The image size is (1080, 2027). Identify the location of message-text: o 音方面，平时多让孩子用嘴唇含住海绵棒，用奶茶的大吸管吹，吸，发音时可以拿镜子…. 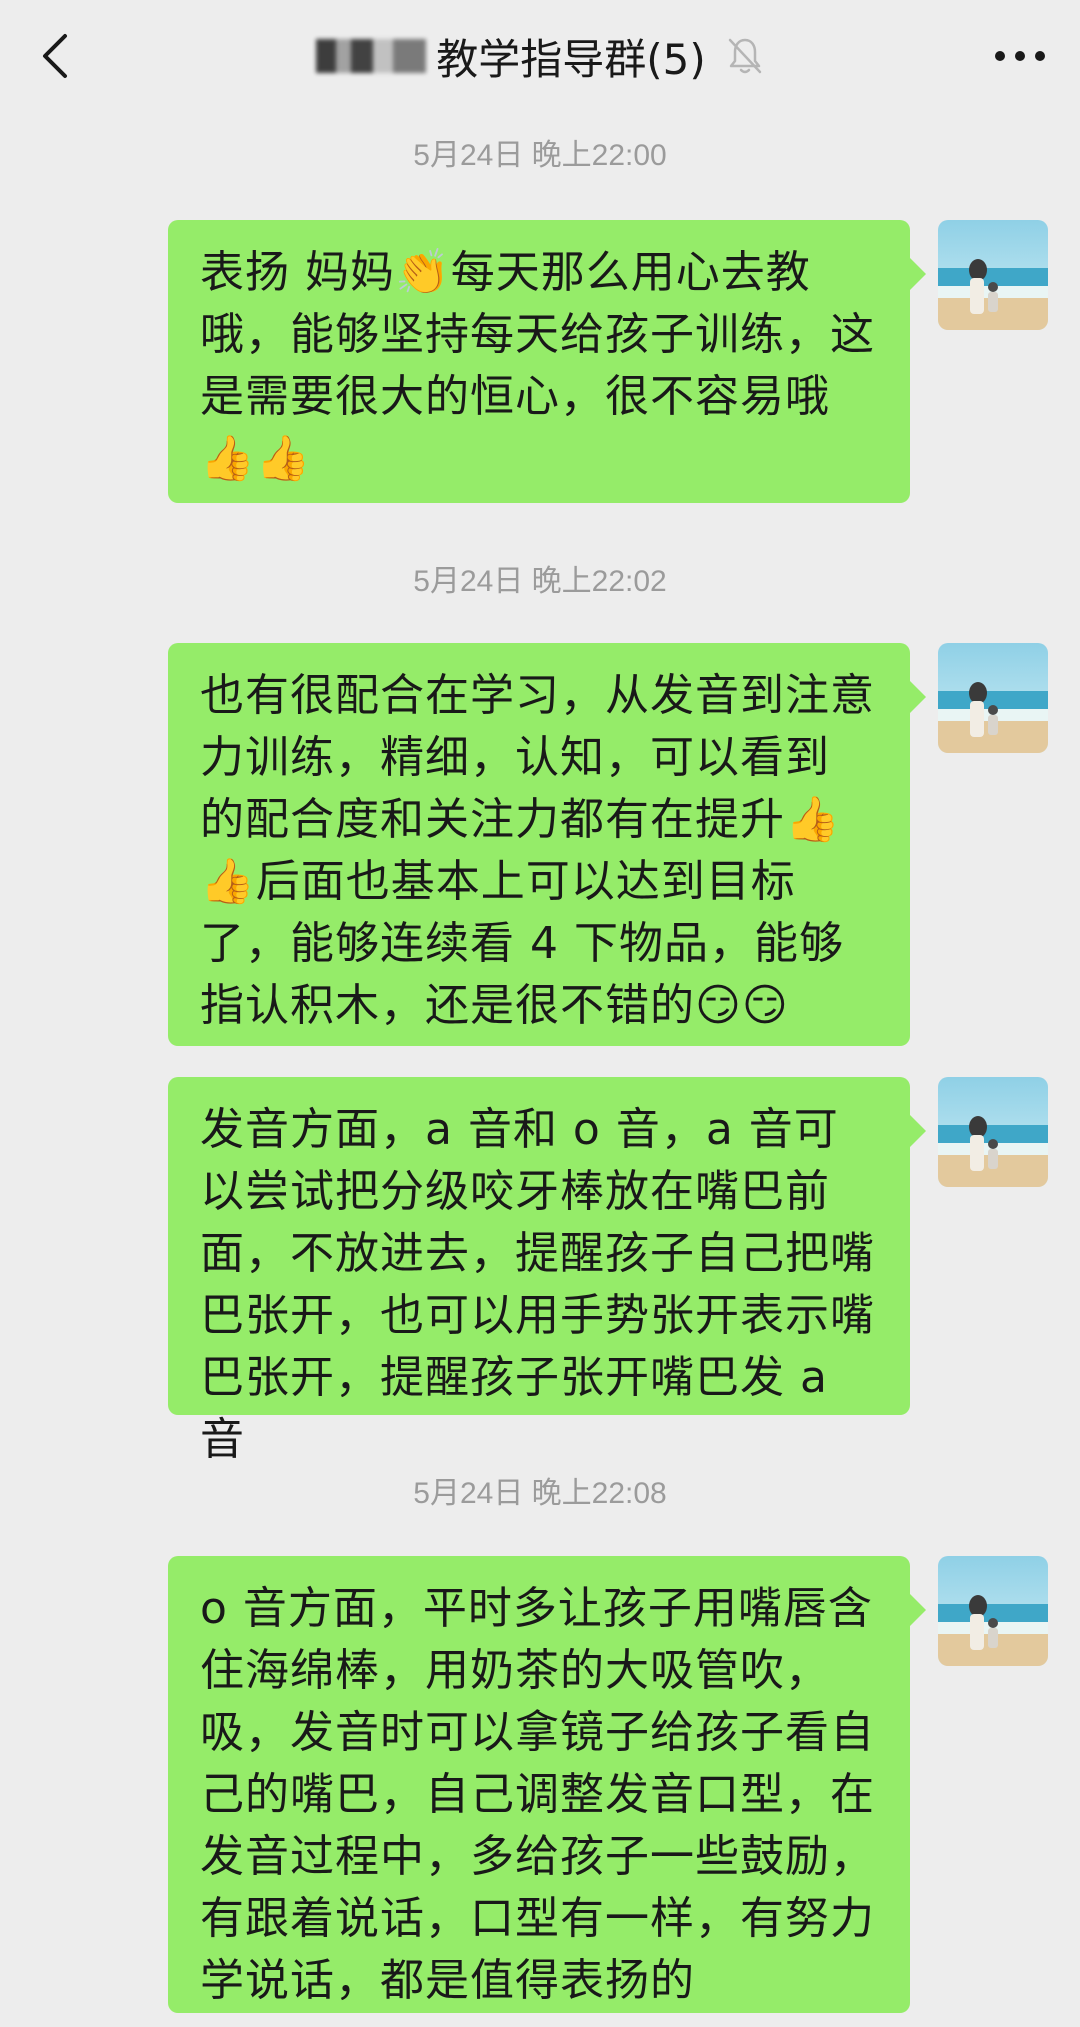
(537, 1794).